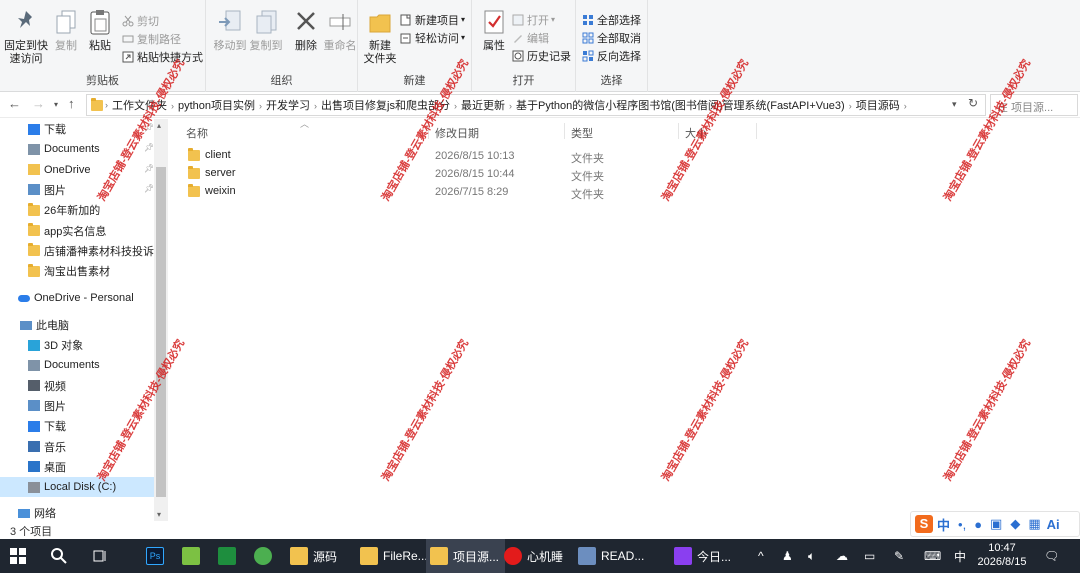 The height and width of the screenshot is (573, 1080). Describe the element at coordinates (59, 556) in the screenshot. I see `search-button` at that location.